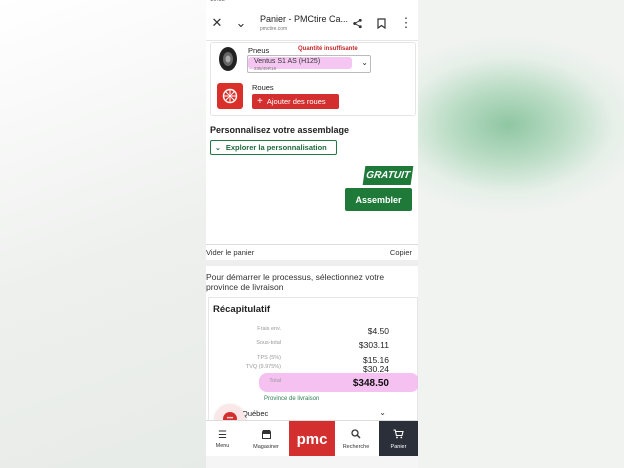 Image resolution: width=624 pixels, height=468 pixels. Describe the element at coordinates (217, 23) in the screenshot. I see `close-icon: ✕` at that location.